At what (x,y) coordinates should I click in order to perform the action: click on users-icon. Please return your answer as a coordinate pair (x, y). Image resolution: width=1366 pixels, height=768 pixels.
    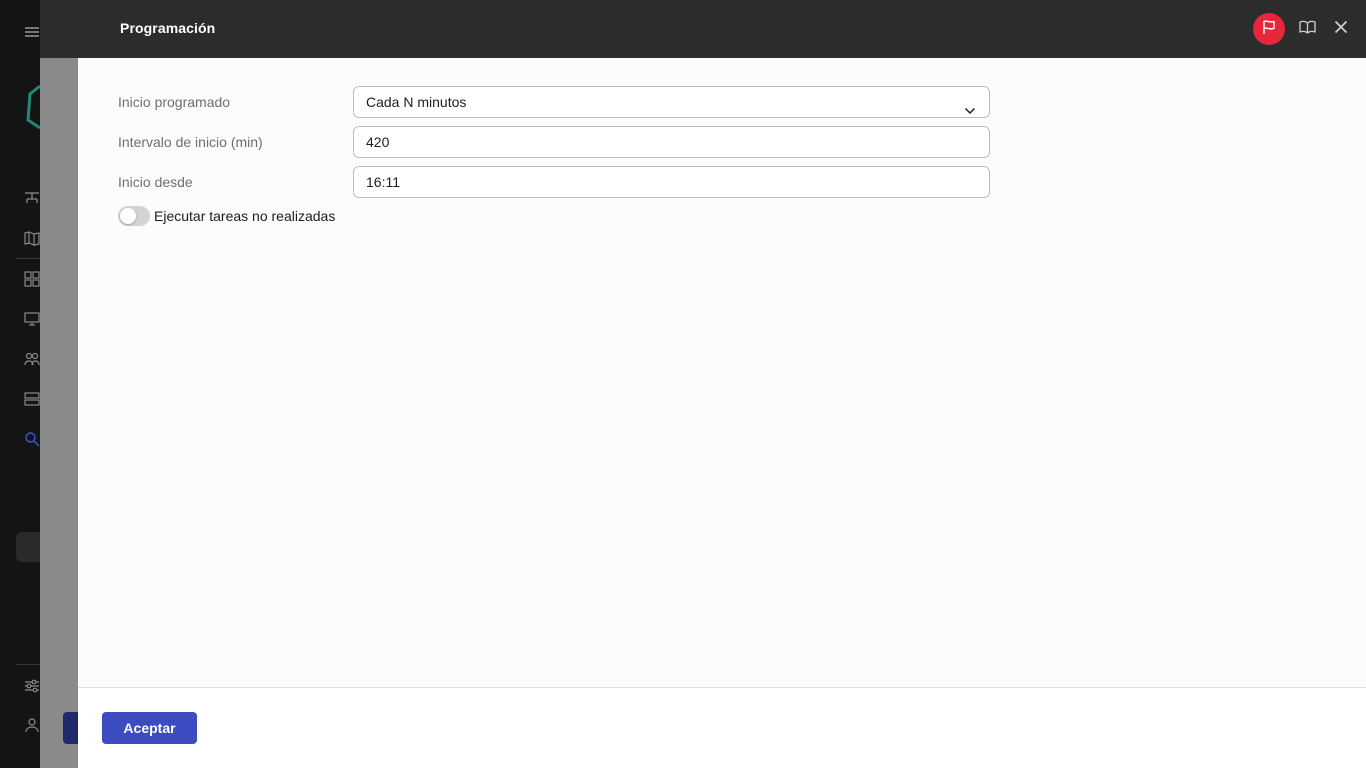
    Looking at the image, I should click on (32, 359).